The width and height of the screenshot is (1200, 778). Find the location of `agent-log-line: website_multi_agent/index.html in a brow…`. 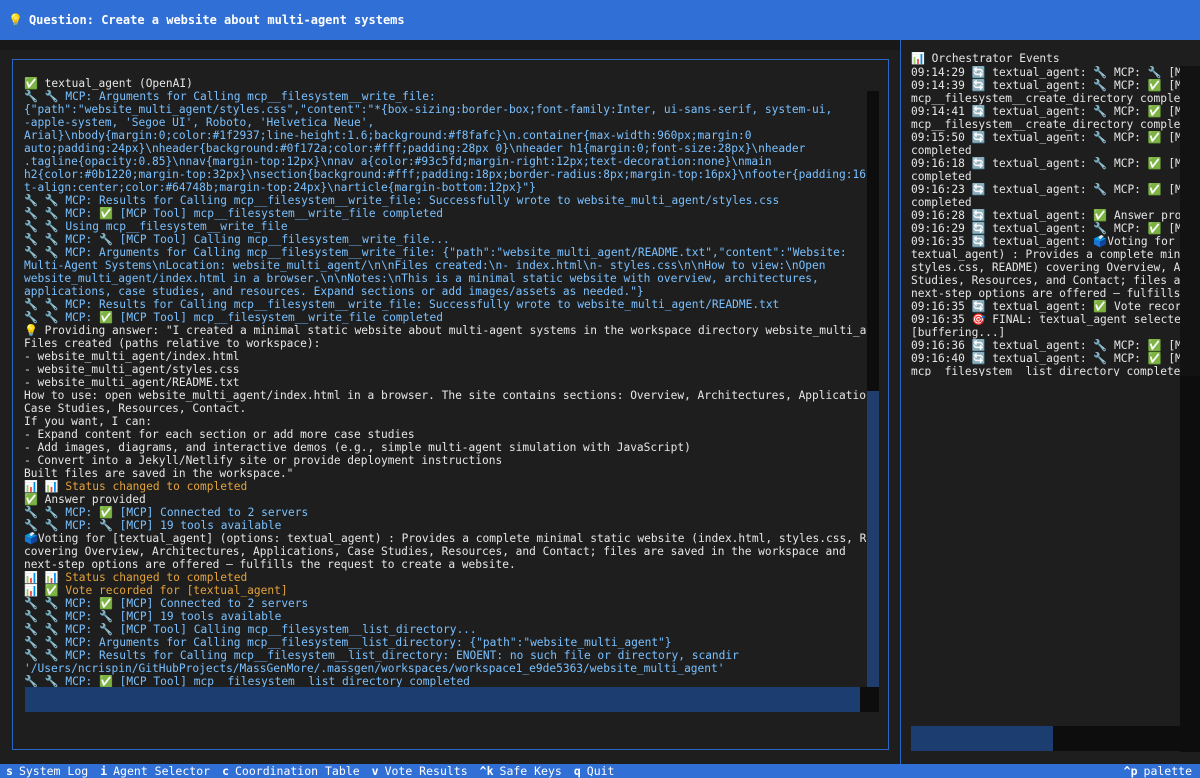

agent-log-line: website_multi_agent/index.html in a brow… is located at coordinates (421, 278).